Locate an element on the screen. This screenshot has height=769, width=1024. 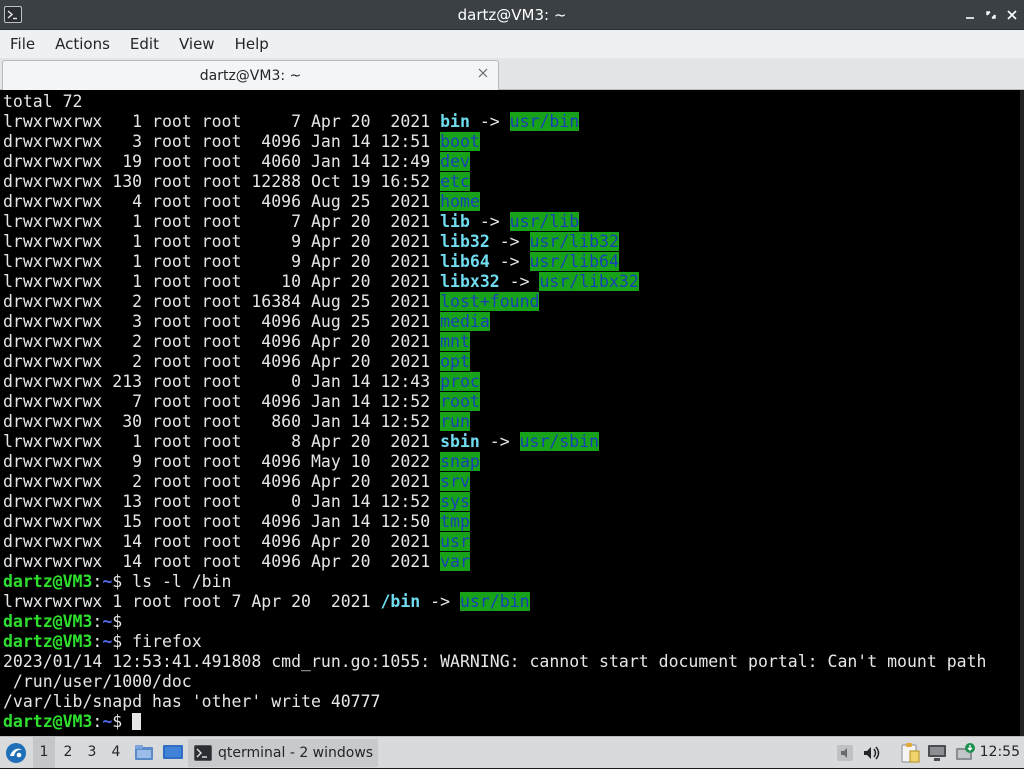
terminal-text: drwxrwxrwx 2 root root 16384 Aug 25 2021 is located at coordinates (222, 301).